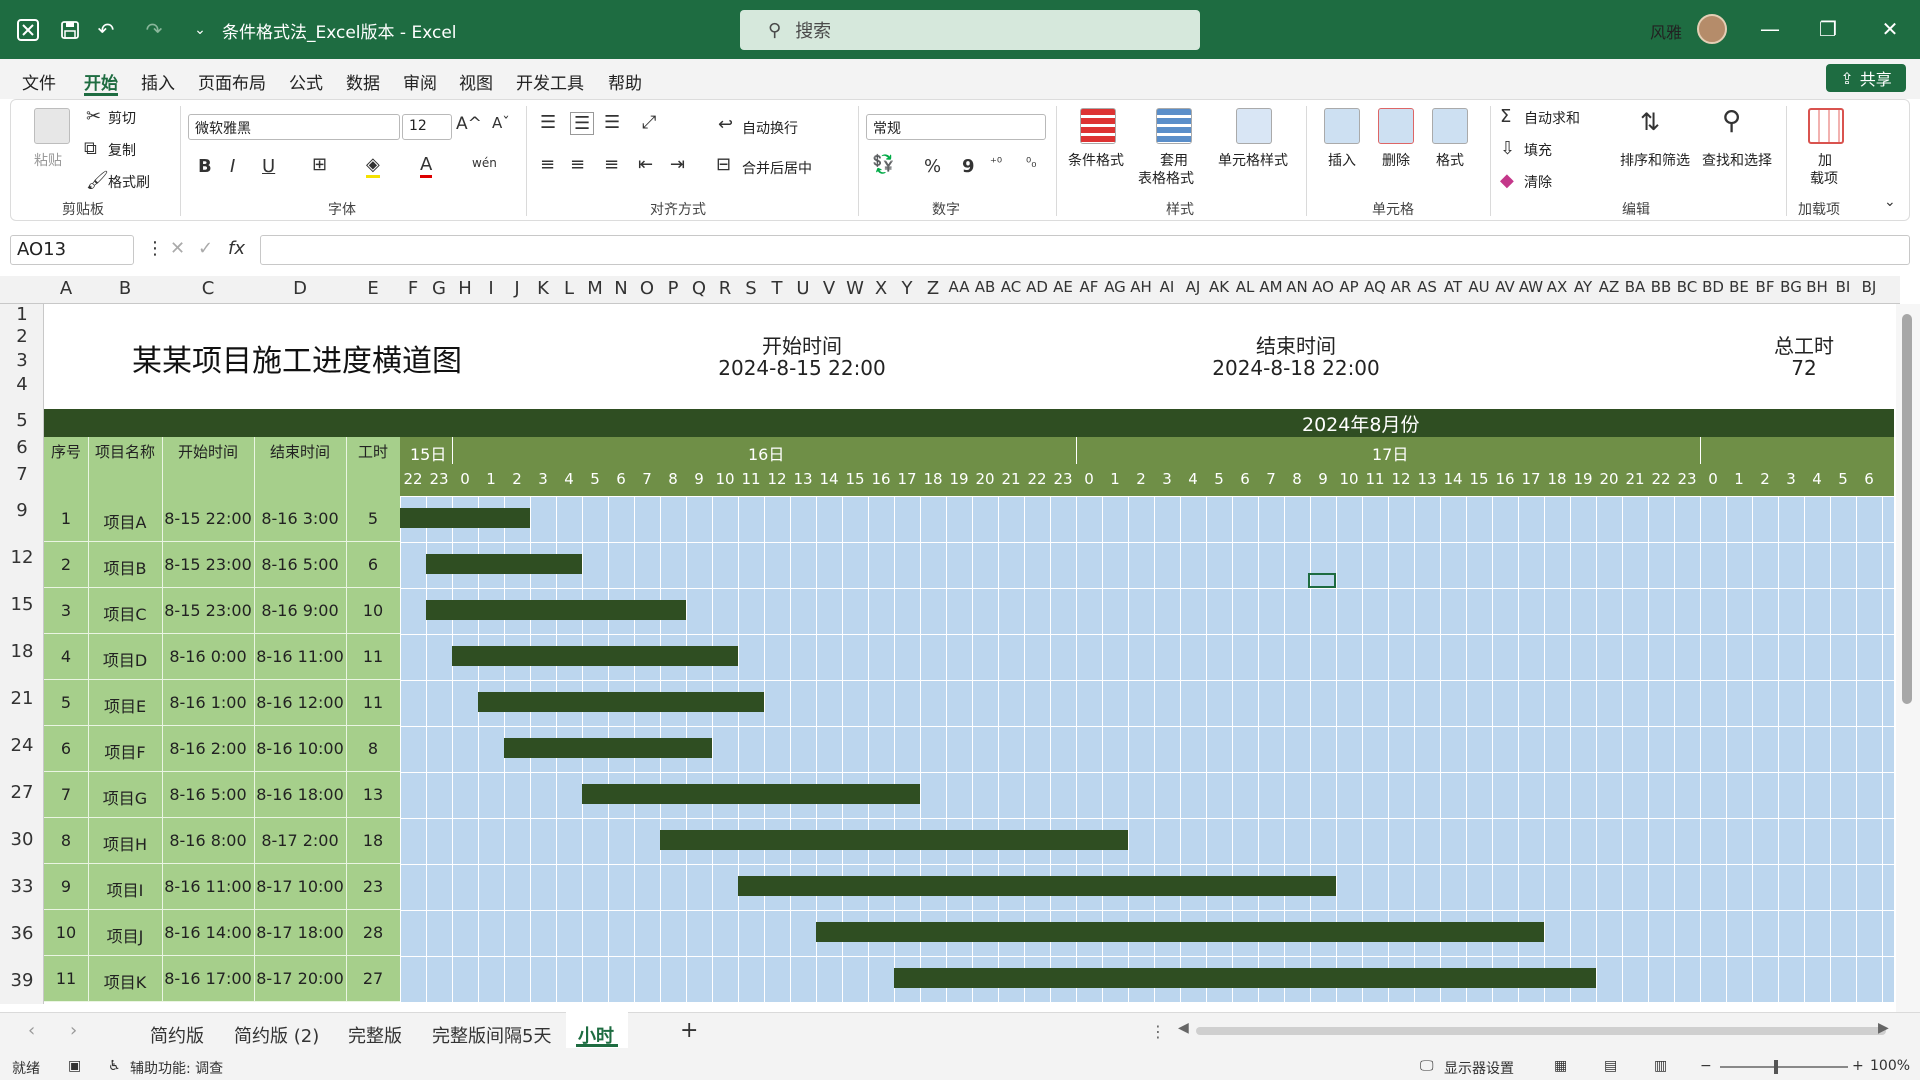 The width and height of the screenshot is (1920, 1080). I want to click on column-header: G, so click(439, 288).